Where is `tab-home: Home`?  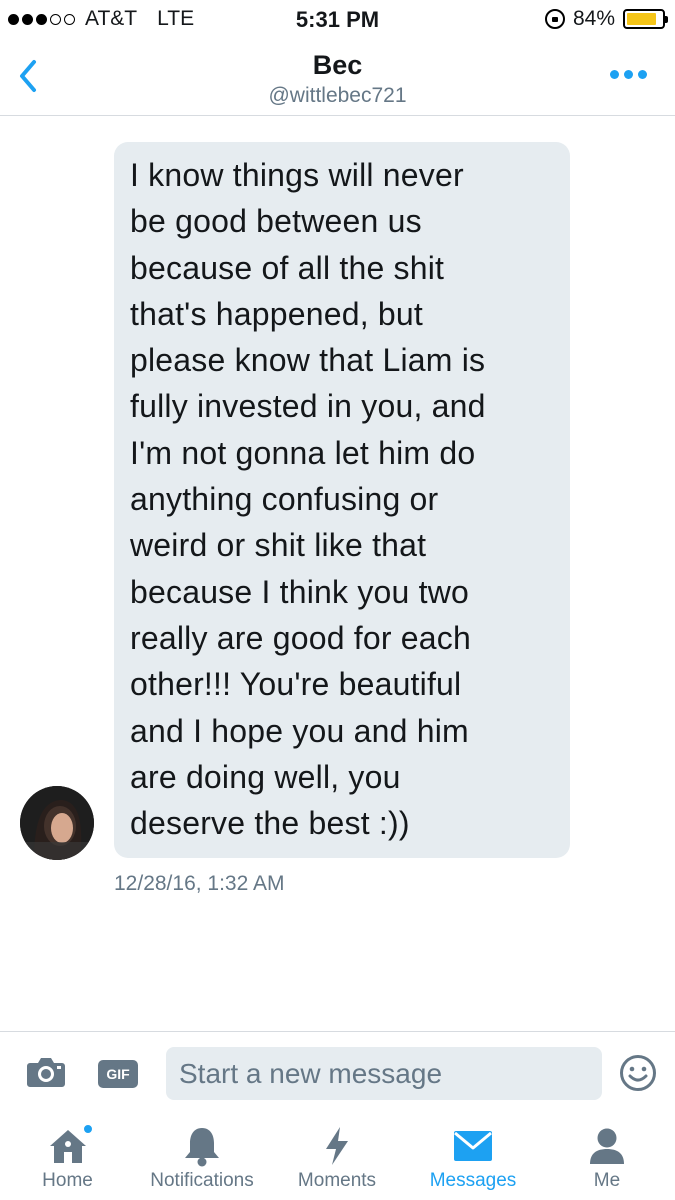 tab-home: Home is located at coordinates (67, 1156).